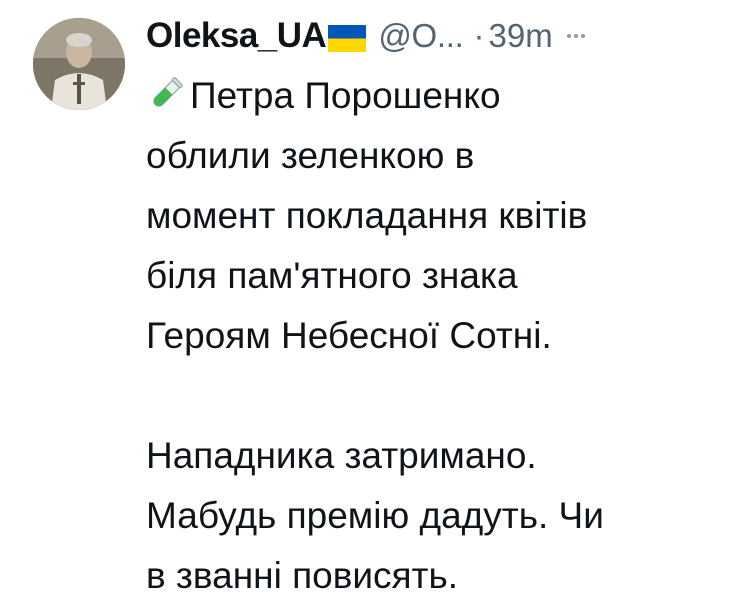 The width and height of the screenshot is (750, 606). What do you see at coordinates (367, 215) in the screenshot?
I see `tweet-text-line: момент покладання квітів` at bounding box center [367, 215].